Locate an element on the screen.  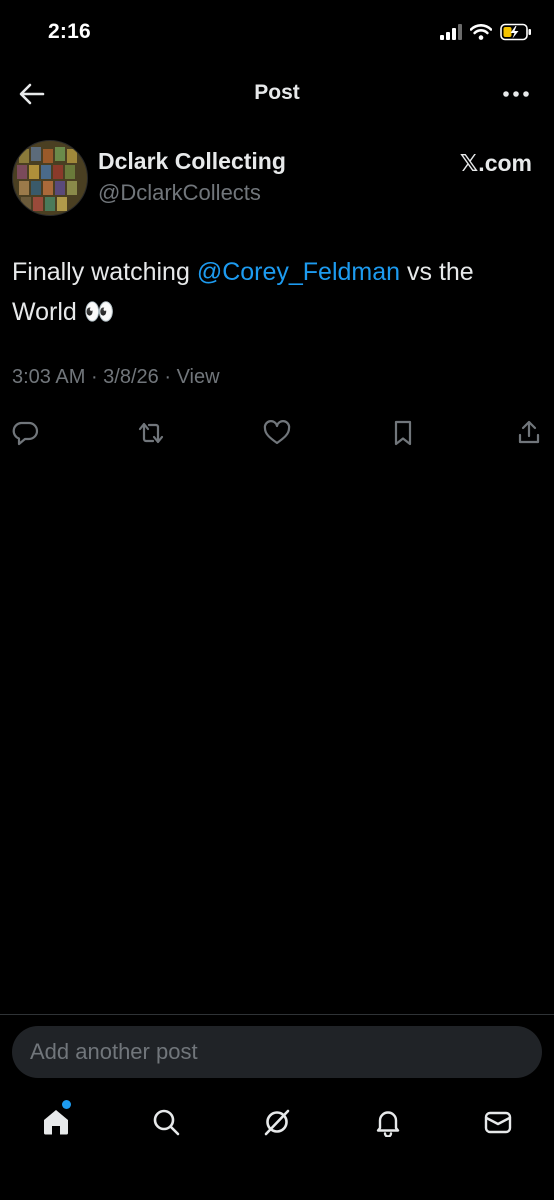
tab-search is located at coordinates (166, 1122).